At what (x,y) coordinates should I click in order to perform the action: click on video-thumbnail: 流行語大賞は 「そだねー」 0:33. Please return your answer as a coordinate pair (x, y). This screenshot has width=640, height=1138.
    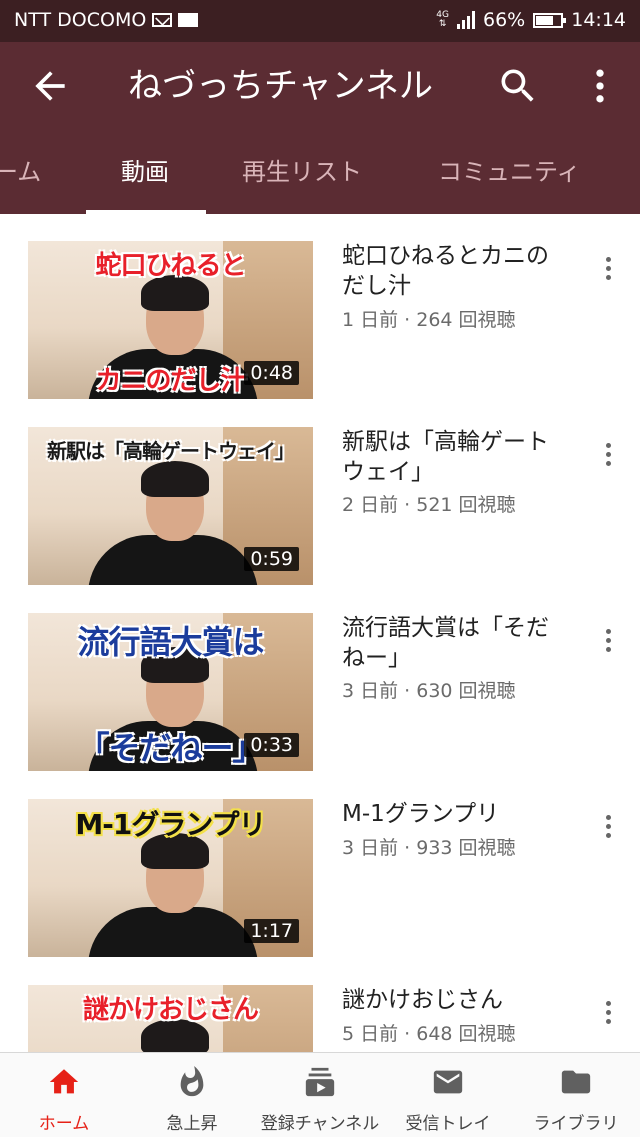
    Looking at the image, I should click on (170, 692).